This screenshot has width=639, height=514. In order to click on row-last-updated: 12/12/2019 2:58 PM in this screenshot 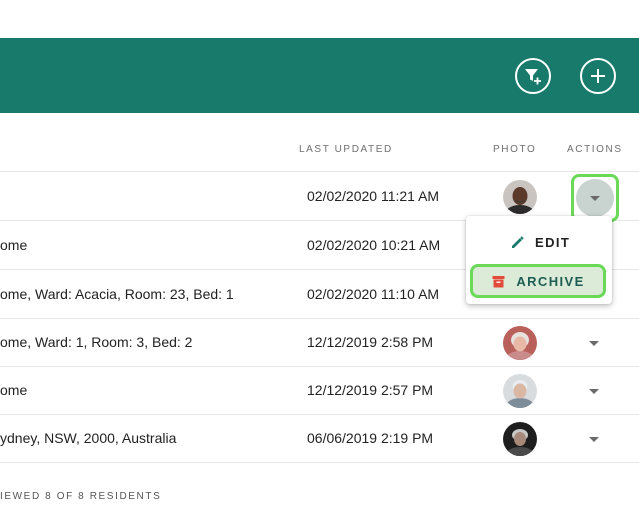, I will do `click(370, 342)`.